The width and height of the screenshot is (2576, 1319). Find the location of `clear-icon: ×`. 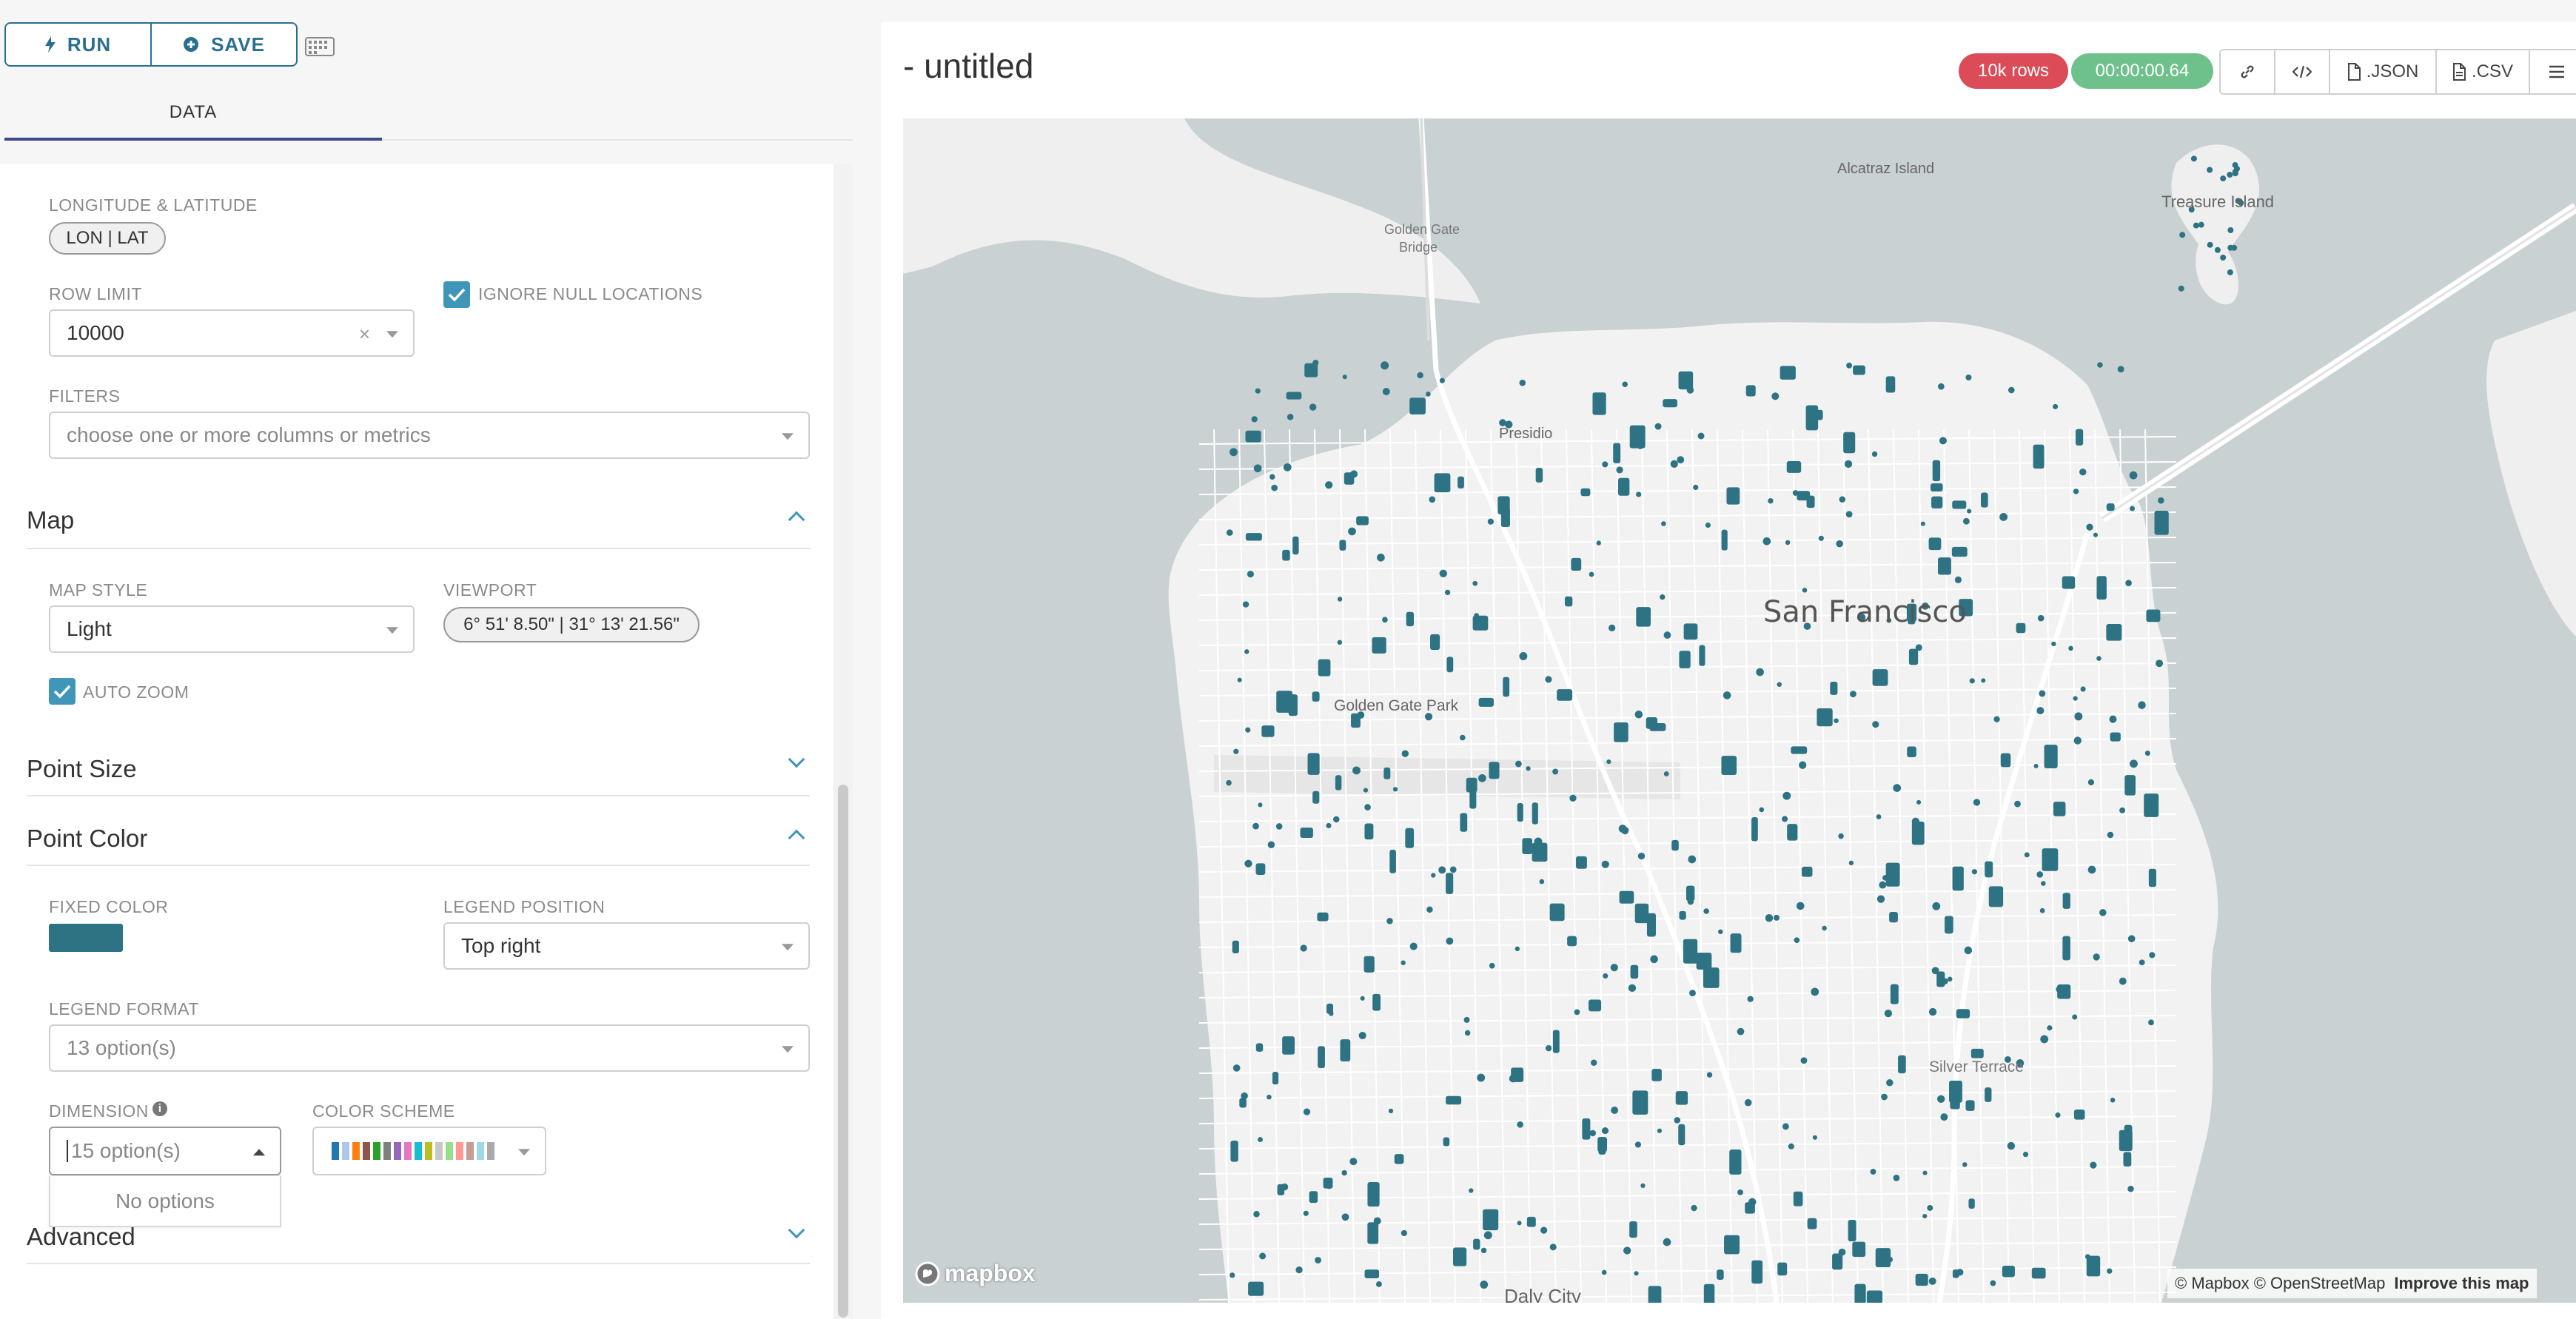

clear-icon: × is located at coordinates (364, 334).